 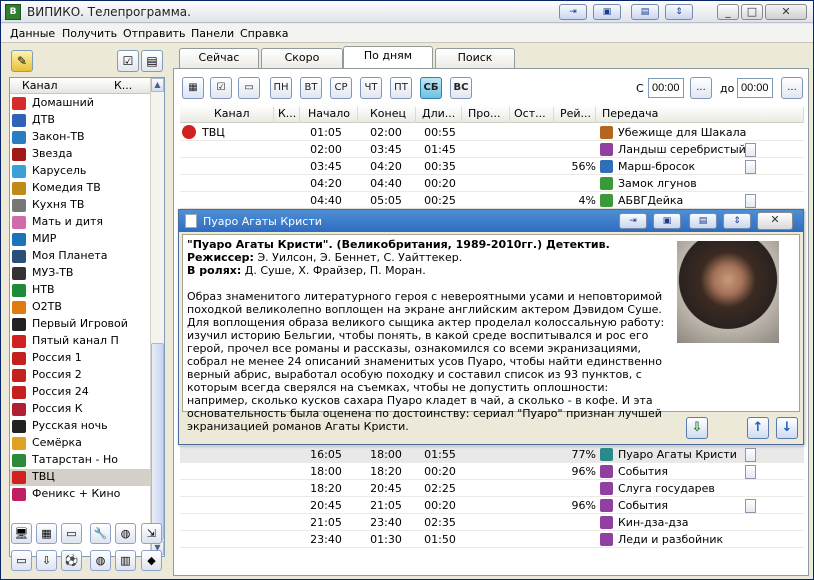 What do you see at coordinates (71, 533) in the screenshot?
I see `document-icon: ▭` at bounding box center [71, 533].